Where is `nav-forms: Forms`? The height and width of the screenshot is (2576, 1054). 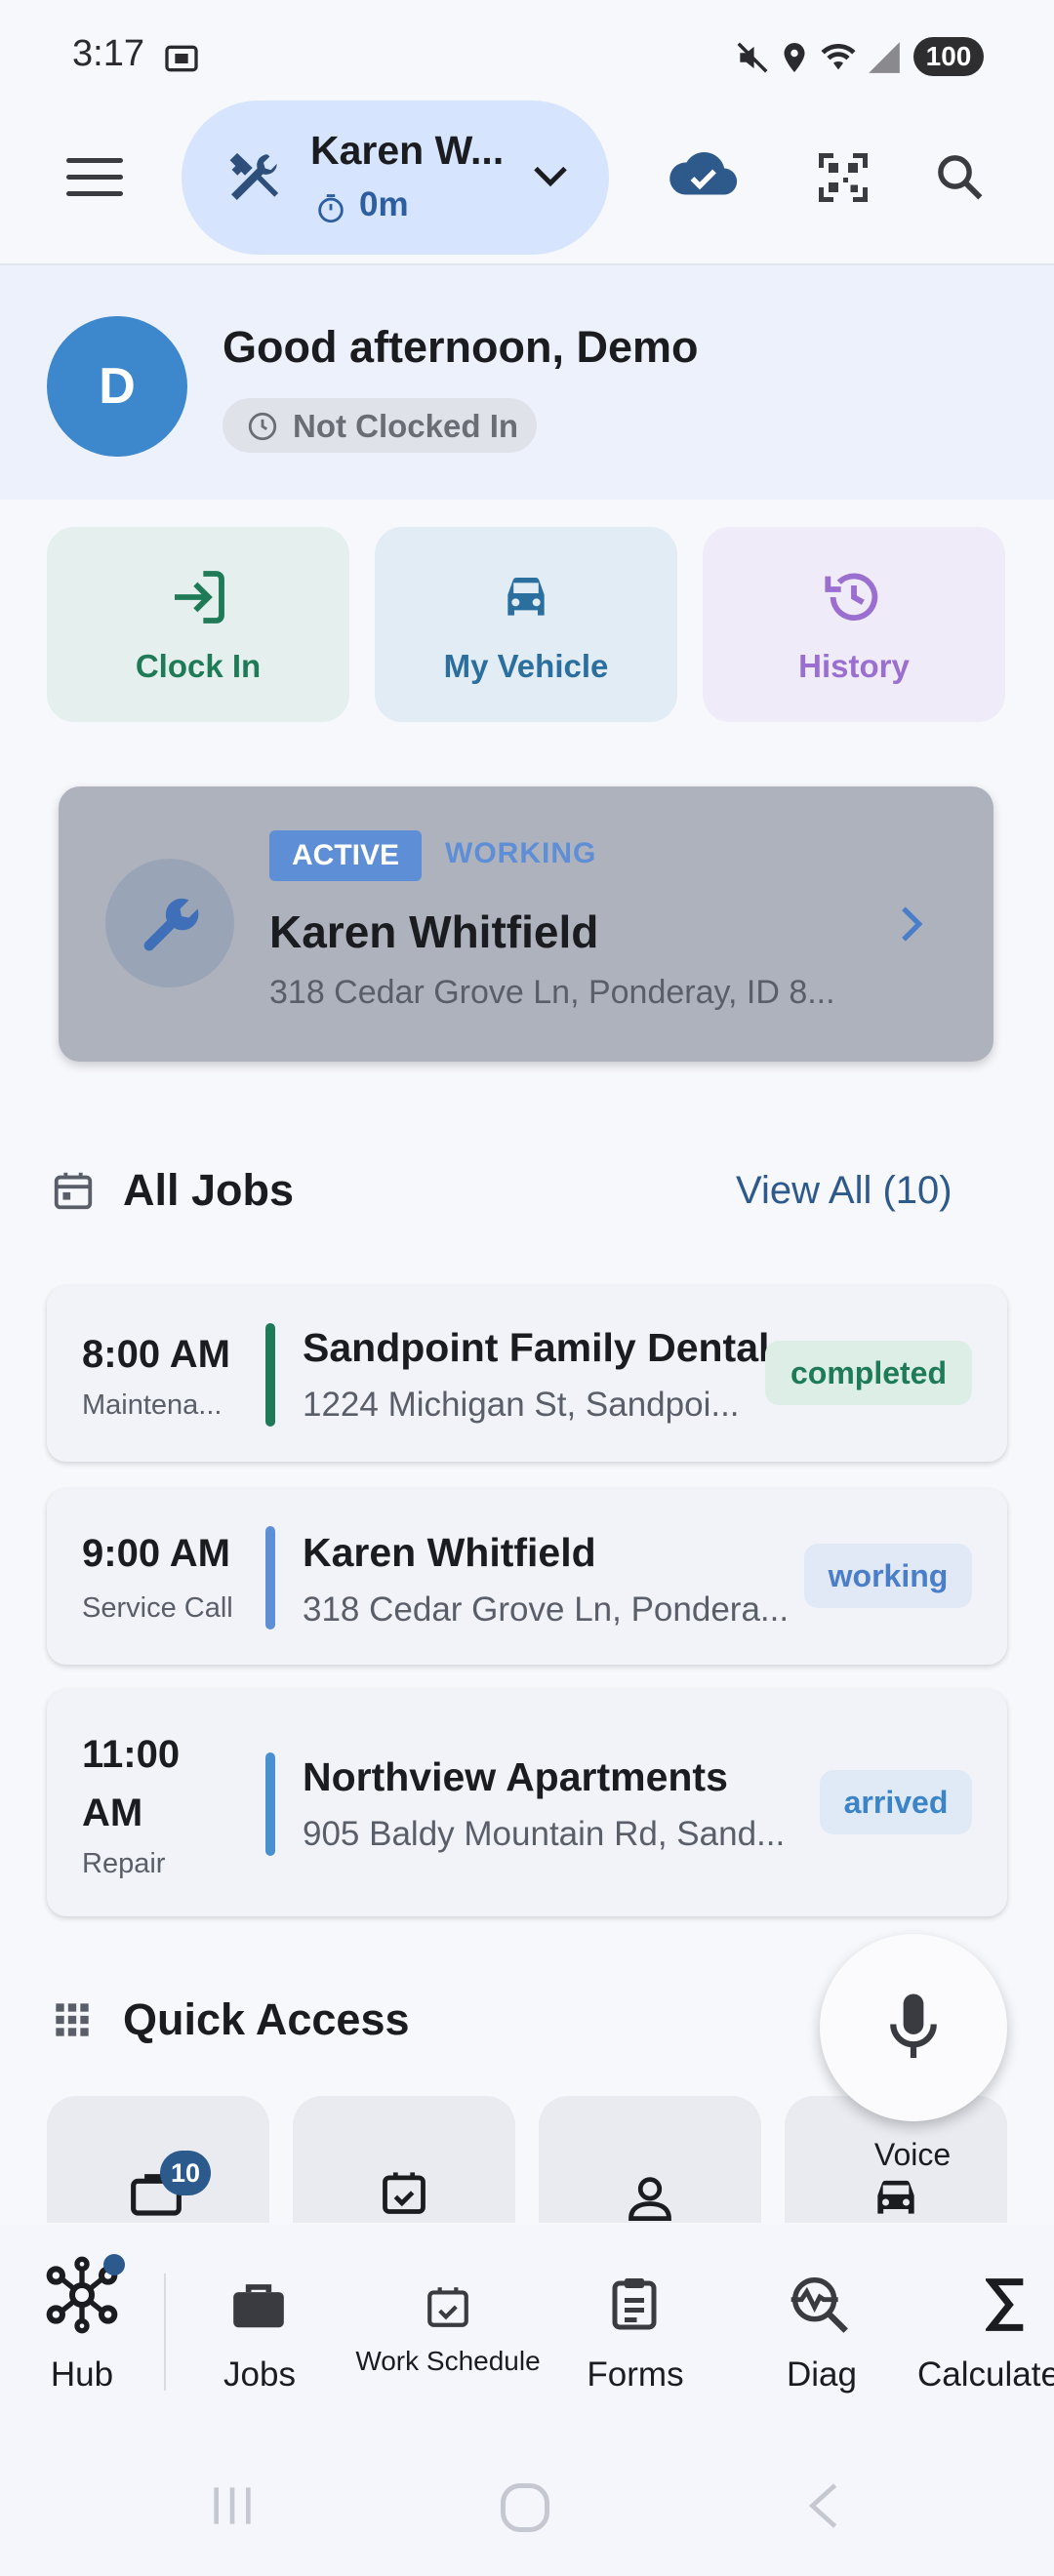 nav-forms: Forms is located at coordinates (635, 2375).